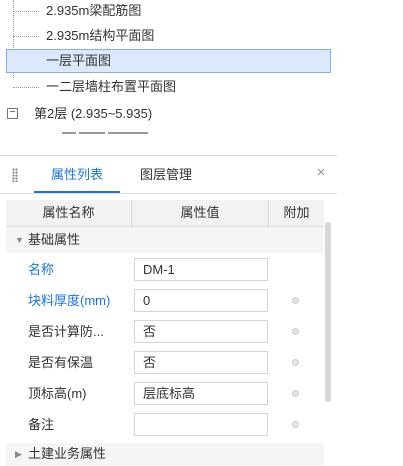  What do you see at coordinates (54, 239) in the screenshot?
I see `group-label: 基础属性` at bounding box center [54, 239].